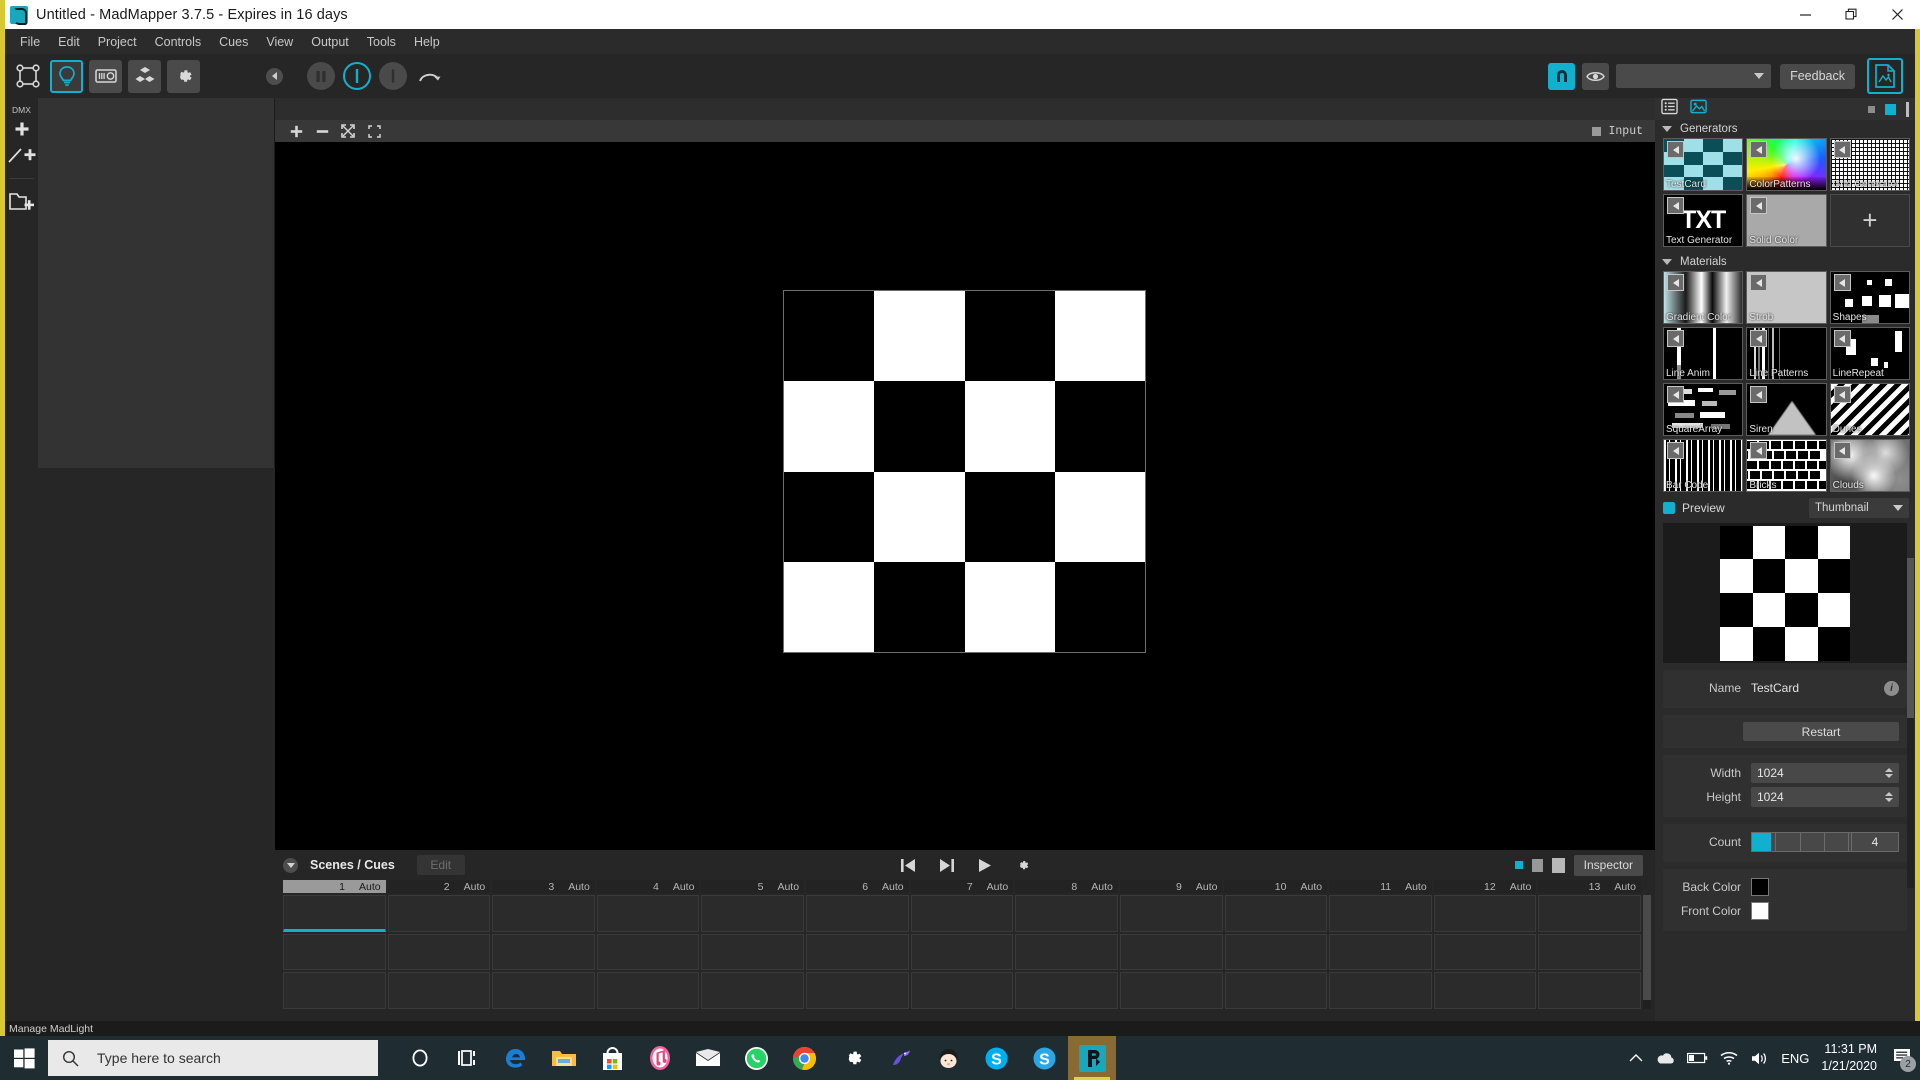 This screenshot has width=1920, height=1080. I want to click on play-icon, so click(985, 865).